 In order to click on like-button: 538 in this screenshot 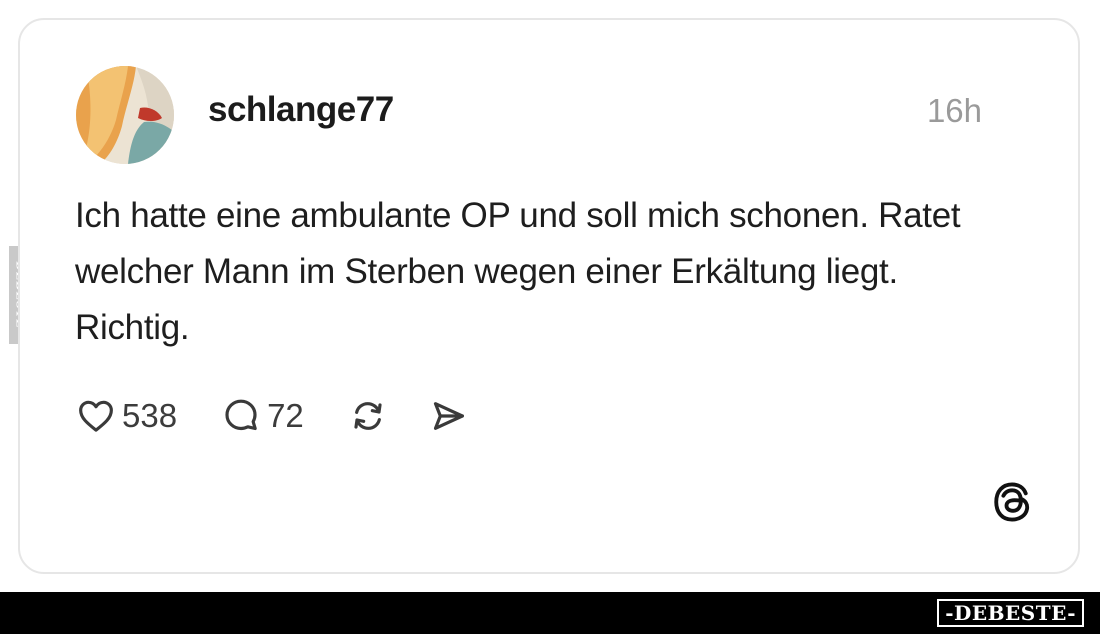, I will do `click(126, 416)`.